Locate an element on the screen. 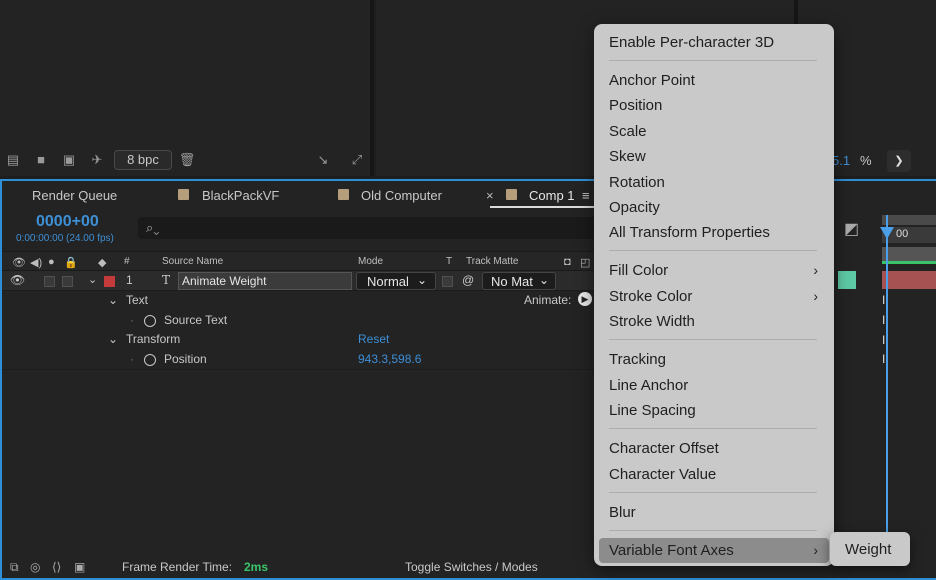 This screenshot has height=580, width=936. transform-group-label: Transform is located at coordinates (153, 339).